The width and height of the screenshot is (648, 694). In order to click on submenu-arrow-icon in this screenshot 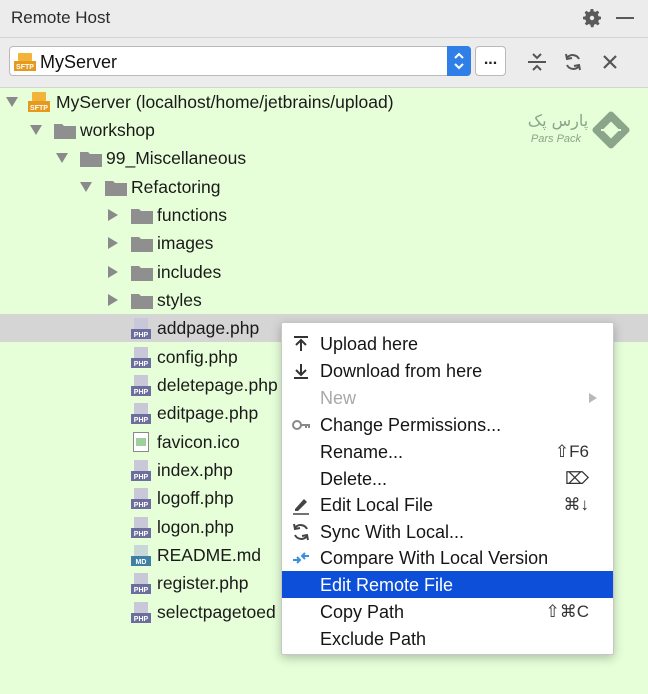, I will do `click(593, 398)`.